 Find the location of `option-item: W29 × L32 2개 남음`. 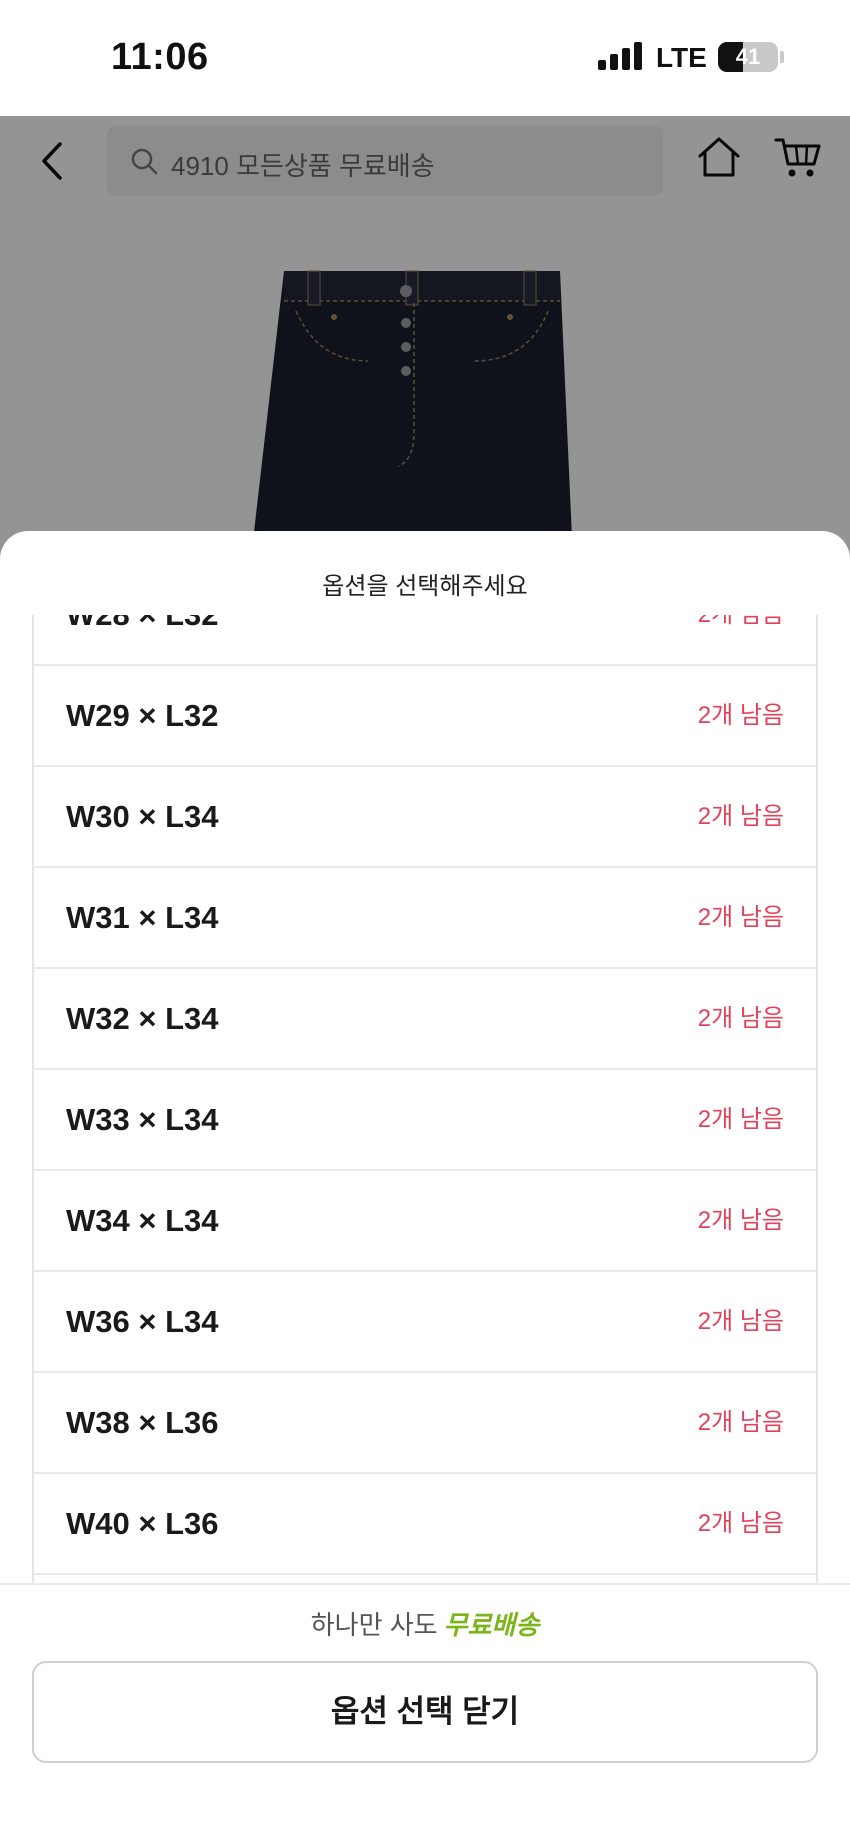

option-item: W29 × L32 2개 남음 is located at coordinates (425, 716).